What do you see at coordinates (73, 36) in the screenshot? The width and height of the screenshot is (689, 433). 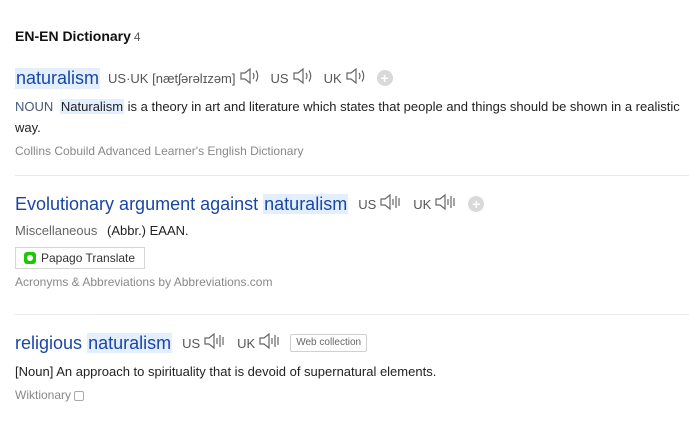 I see `section-title-text: EN-EN Dictionary` at bounding box center [73, 36].